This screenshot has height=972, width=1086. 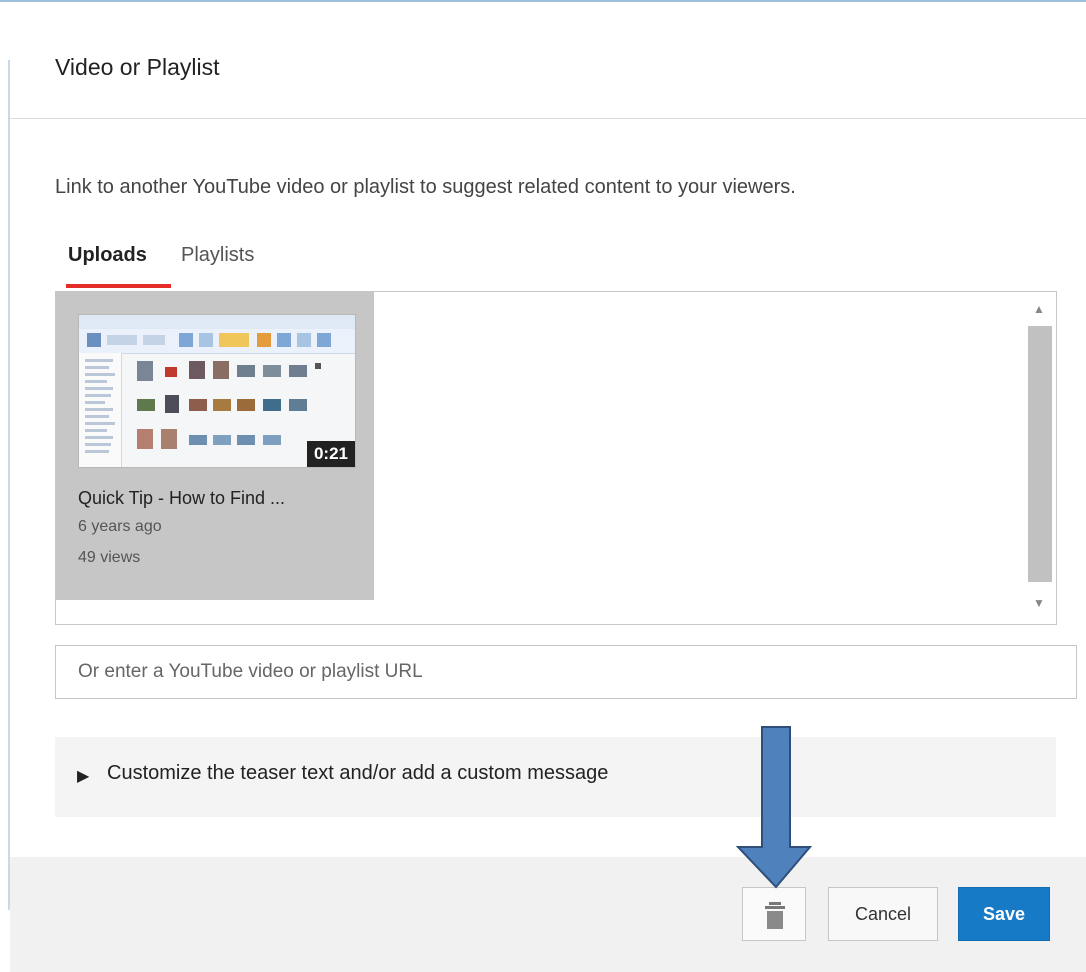 What do you see at coordinates (1004, 914) in the screenshot?
I see `save-button: Save` at bounding box center [1004, 914].